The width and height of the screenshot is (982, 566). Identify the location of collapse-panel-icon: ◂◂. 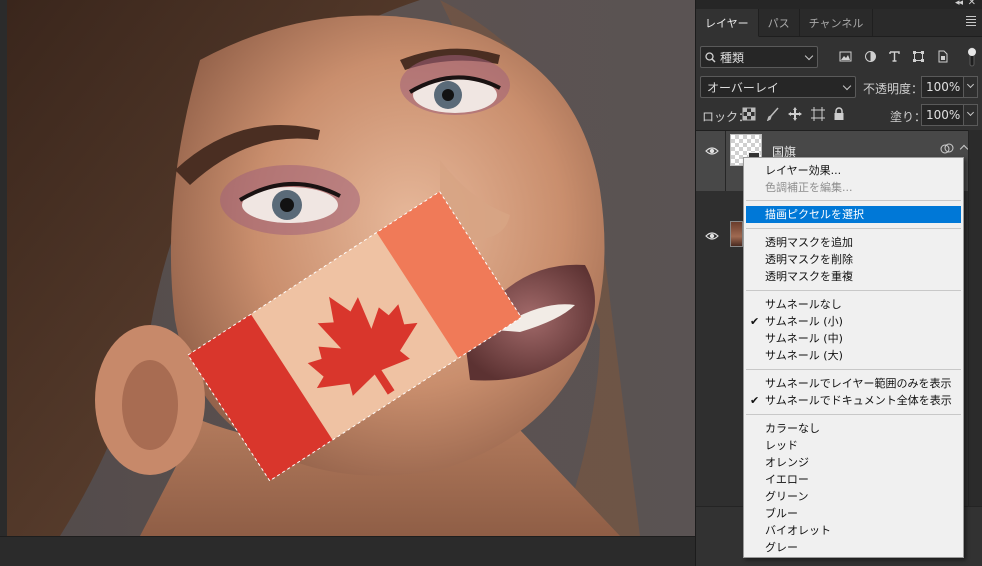
(959, 4).